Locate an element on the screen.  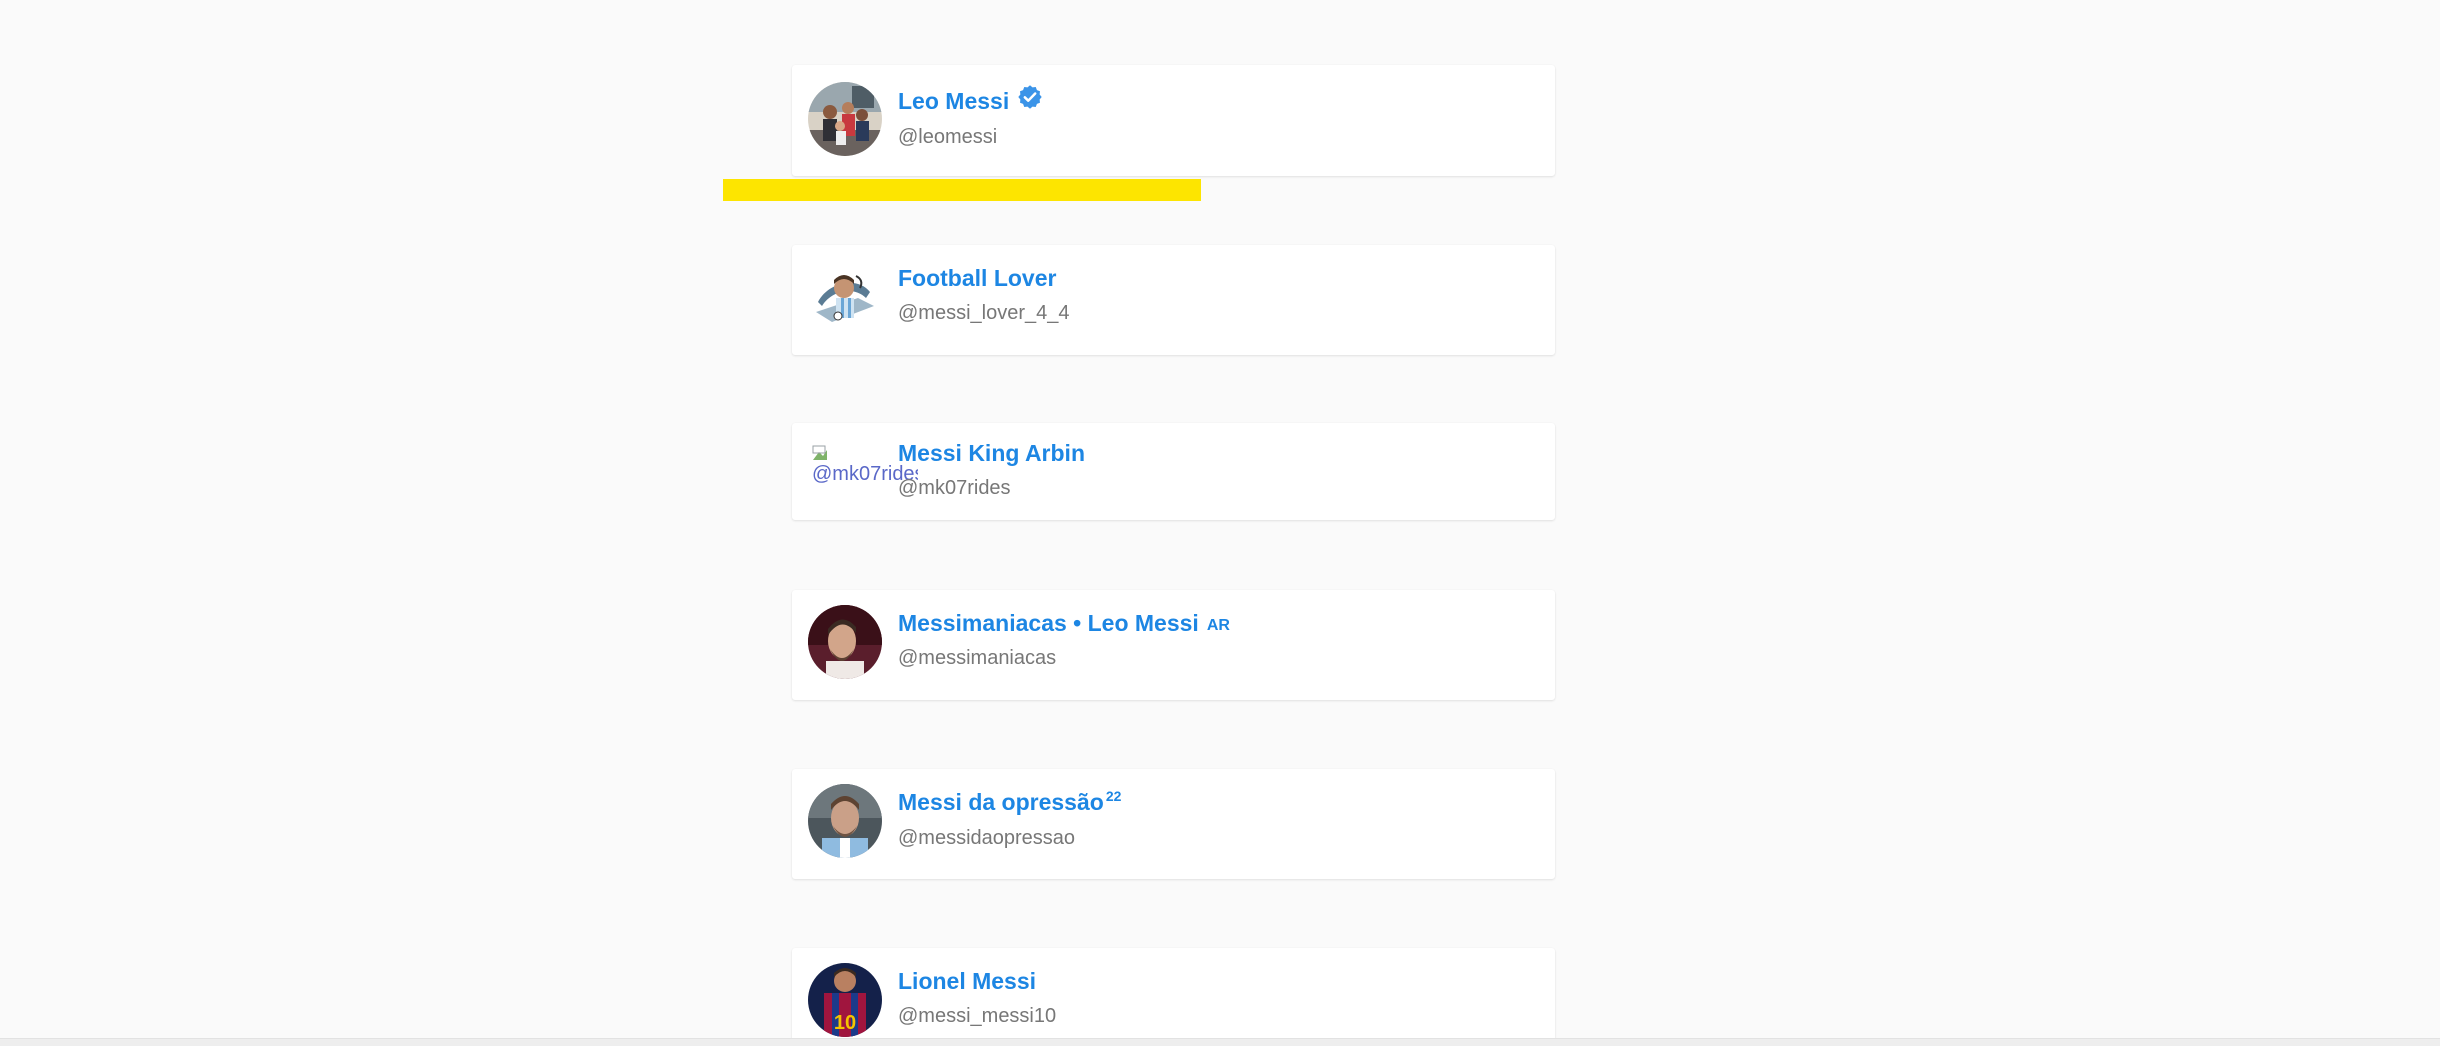
result-handle: @messi_messi10 is located at coordinates (977, 1016).